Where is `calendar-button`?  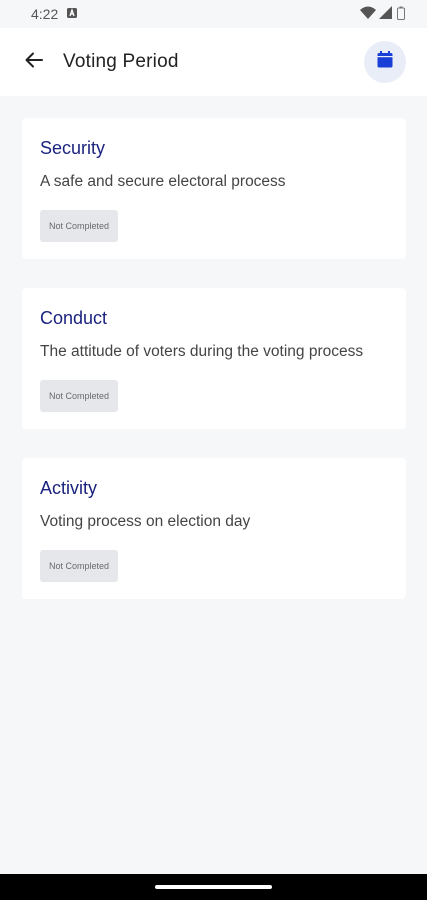
calendar-button is located at coordinates (385, 62).